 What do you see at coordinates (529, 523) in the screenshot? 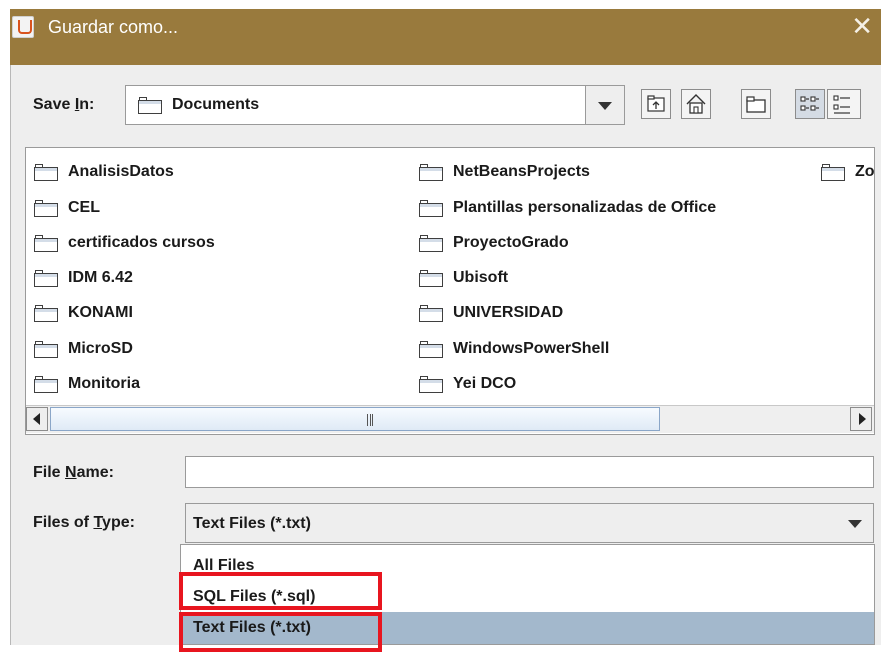
I see `files-of-type-combo: Text Files (*.txt)` at bounding box center [529, 523].